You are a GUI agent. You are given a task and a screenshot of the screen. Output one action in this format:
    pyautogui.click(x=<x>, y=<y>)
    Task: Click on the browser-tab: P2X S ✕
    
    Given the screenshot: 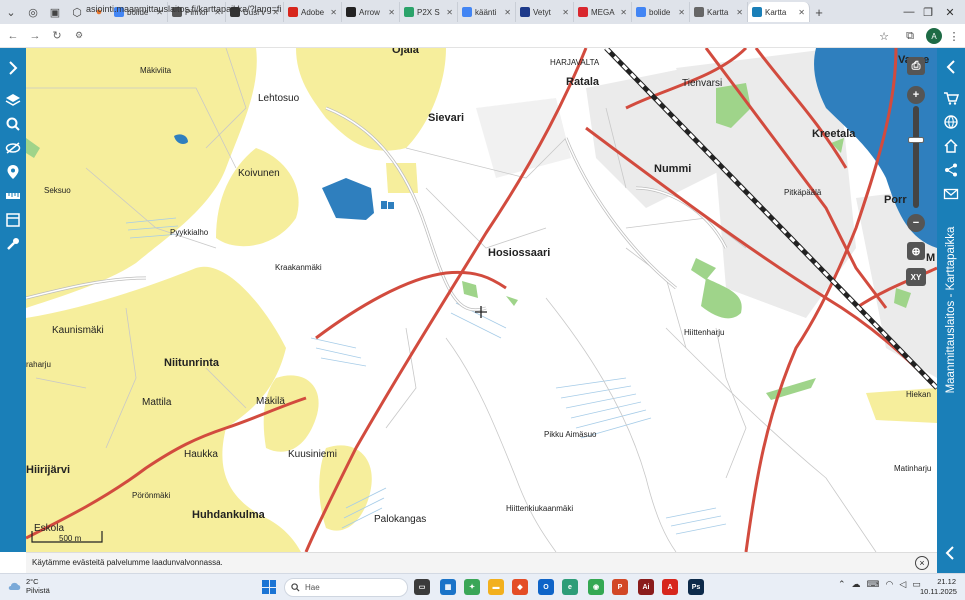 What is the action you would take?
    pyautogui.click(x=429, y=12)
    